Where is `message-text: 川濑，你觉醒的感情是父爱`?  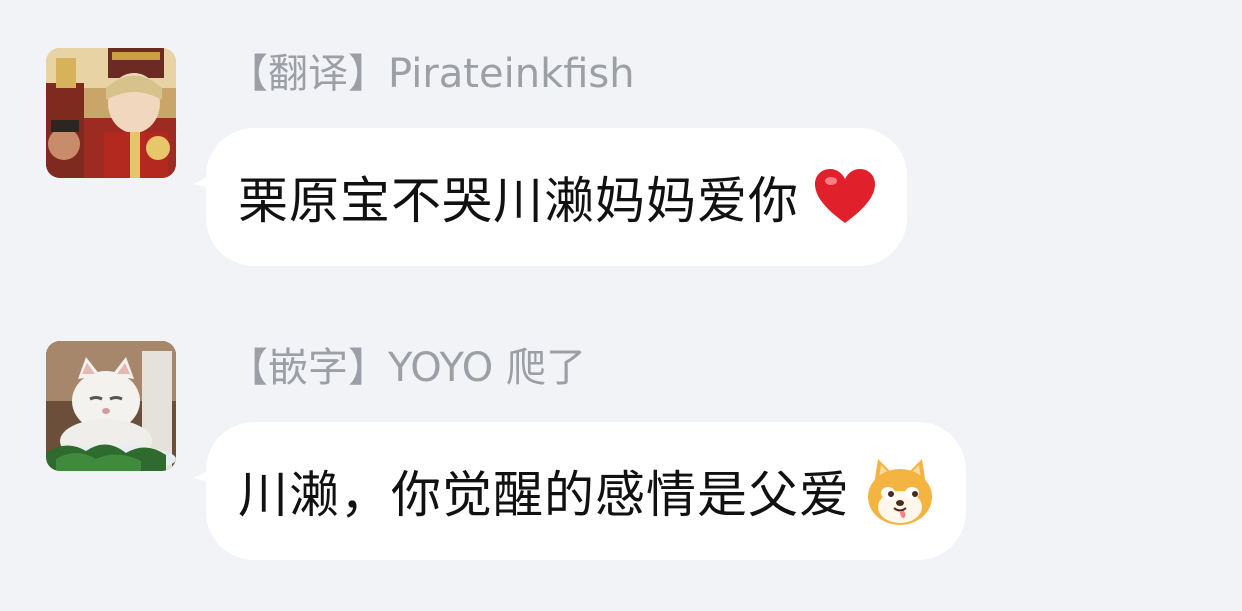 message-text: 川濑，你觉醒的感情是父爱 is located at coordinates (544, 495).